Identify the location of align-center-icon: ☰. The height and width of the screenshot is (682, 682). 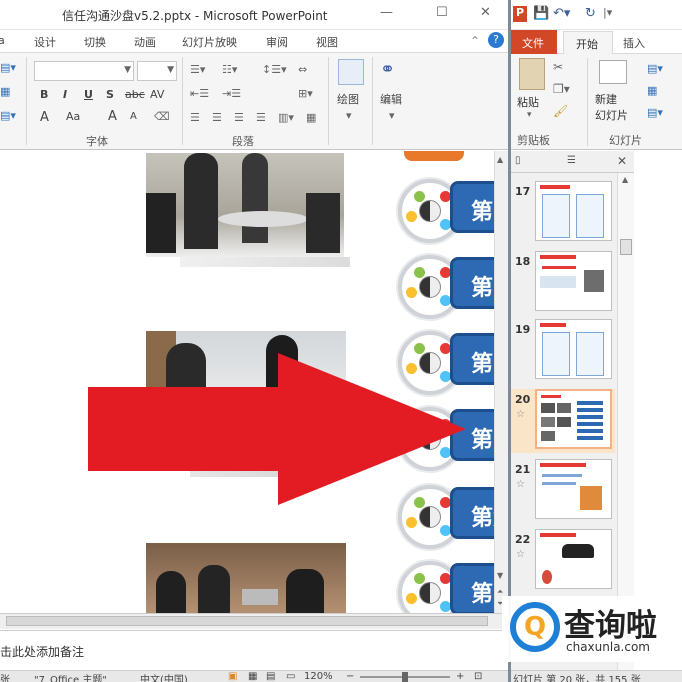
(217, 117).